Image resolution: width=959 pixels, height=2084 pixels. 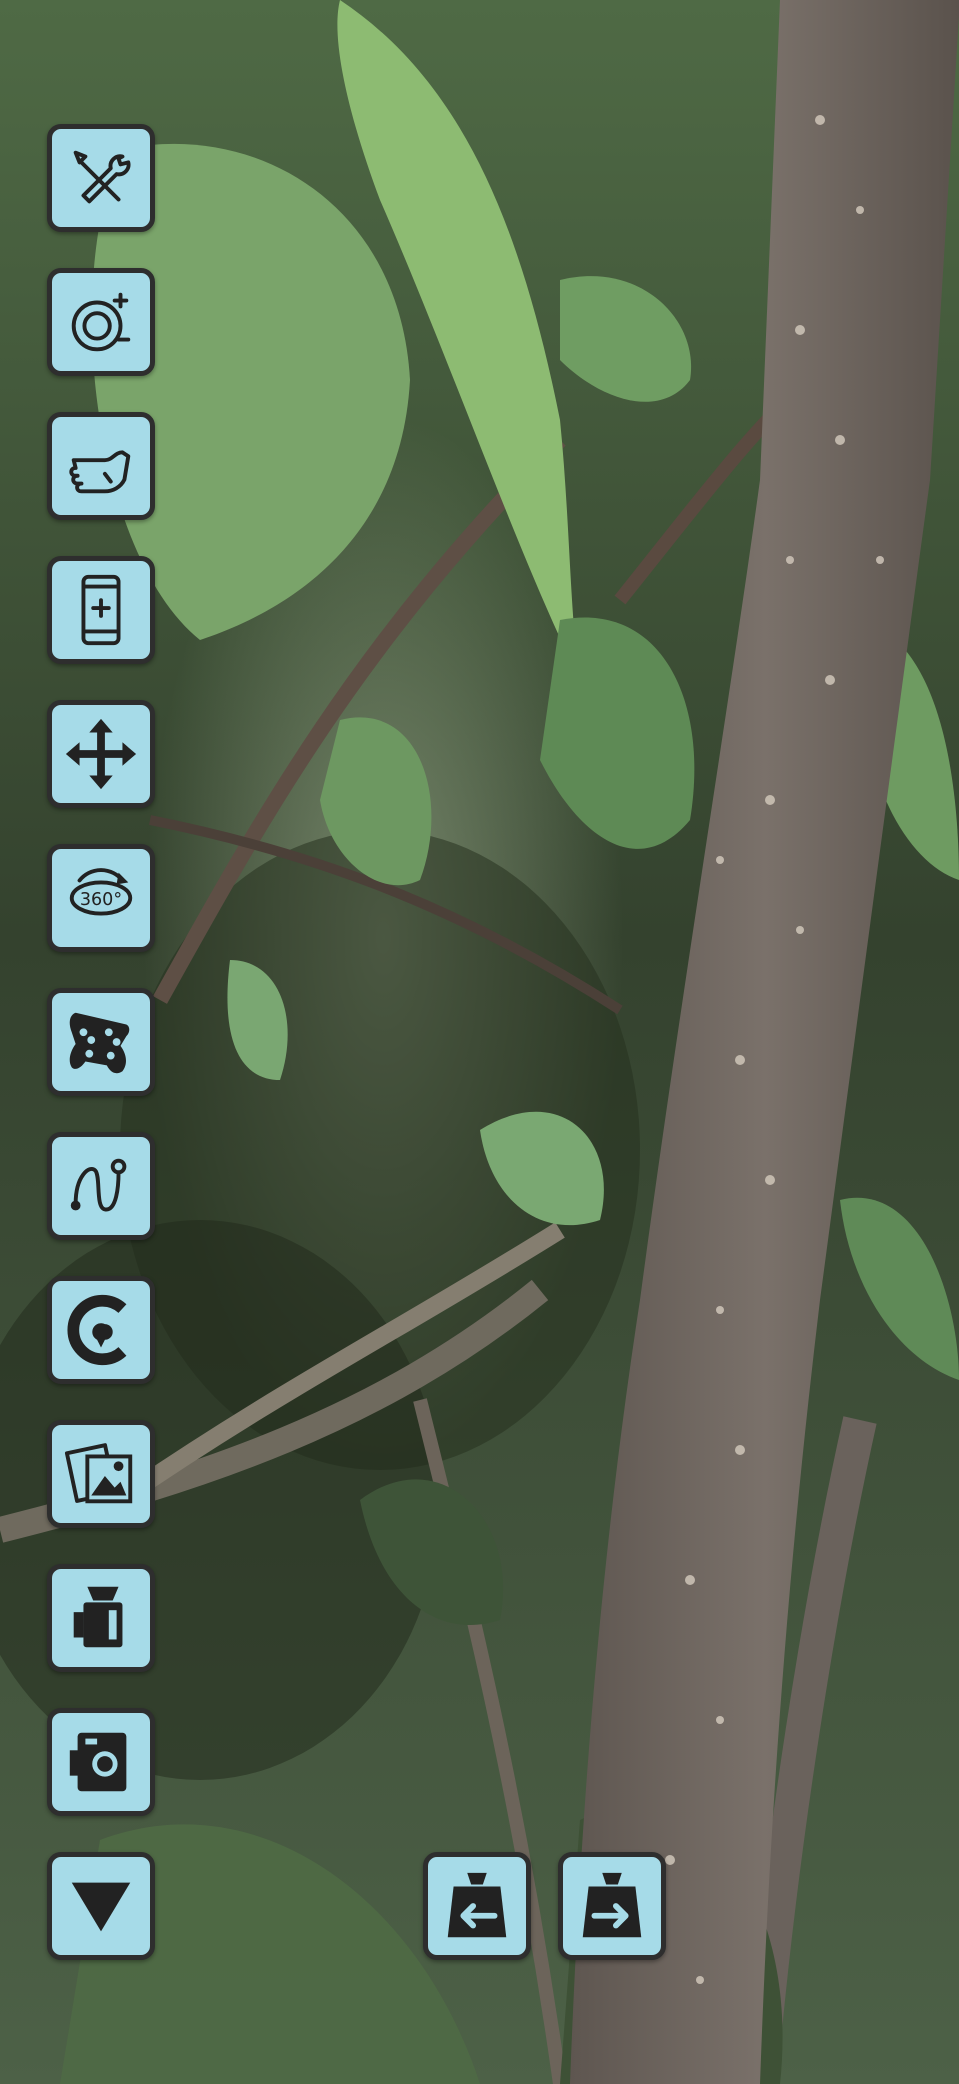 I want to click on weight-arrow-left-icon, so click(x=477, y=1905).